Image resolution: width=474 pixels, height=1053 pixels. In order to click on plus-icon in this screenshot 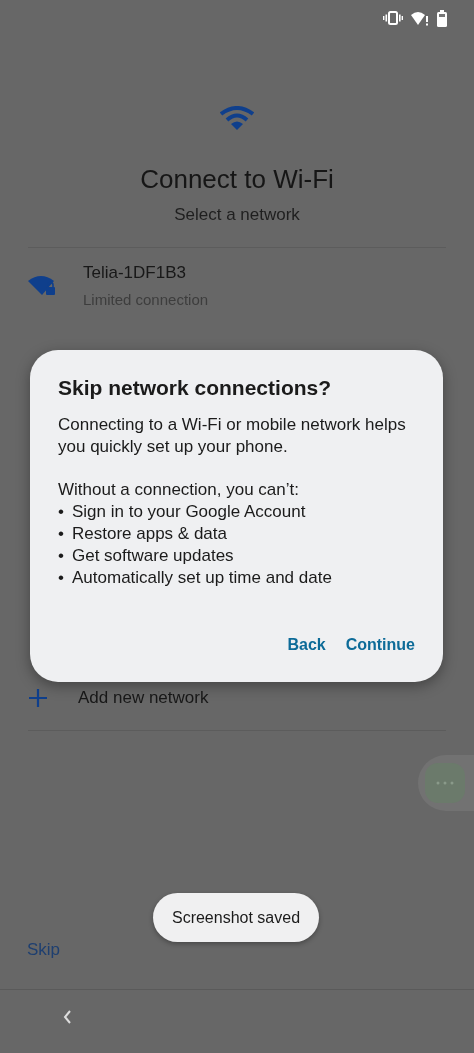, I will do `click(38, 698)`.